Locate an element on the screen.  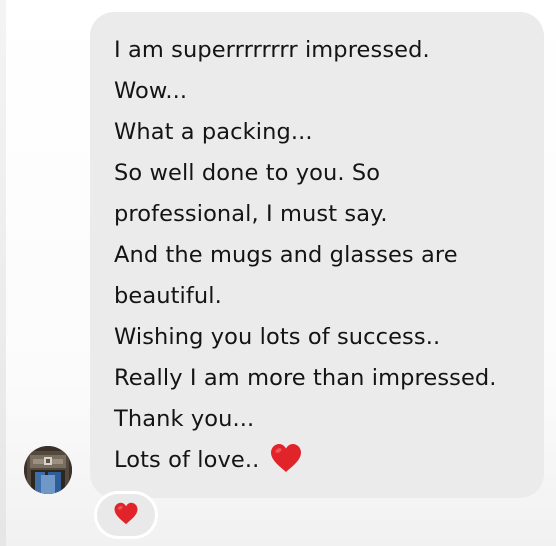
reaction-badge is located at coordinates (126, 515).